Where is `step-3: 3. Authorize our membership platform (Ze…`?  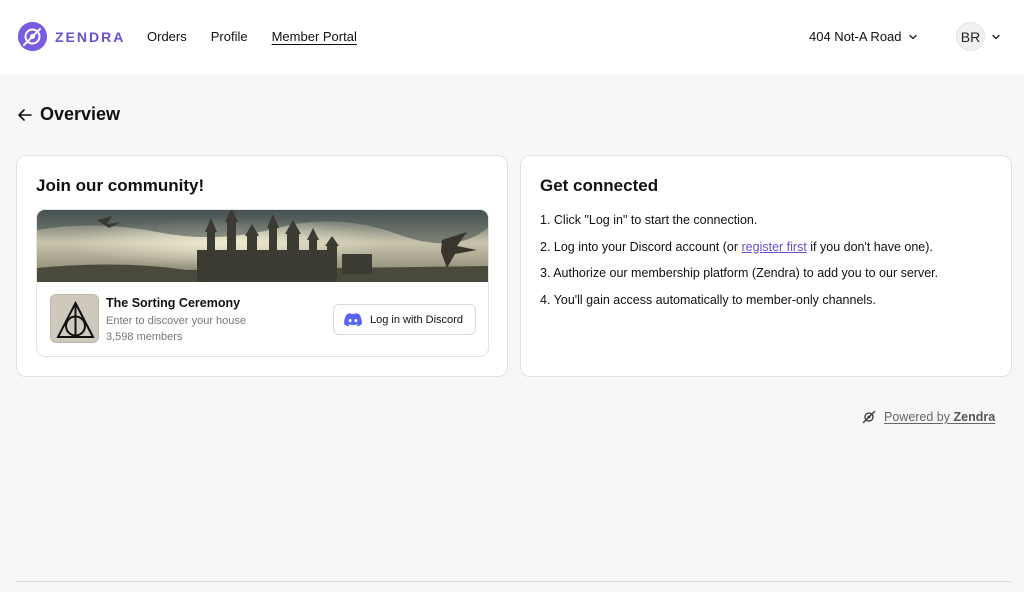 step-3: 3. Authorize our membership platform (Ze… is located at coordinates (739, 273).